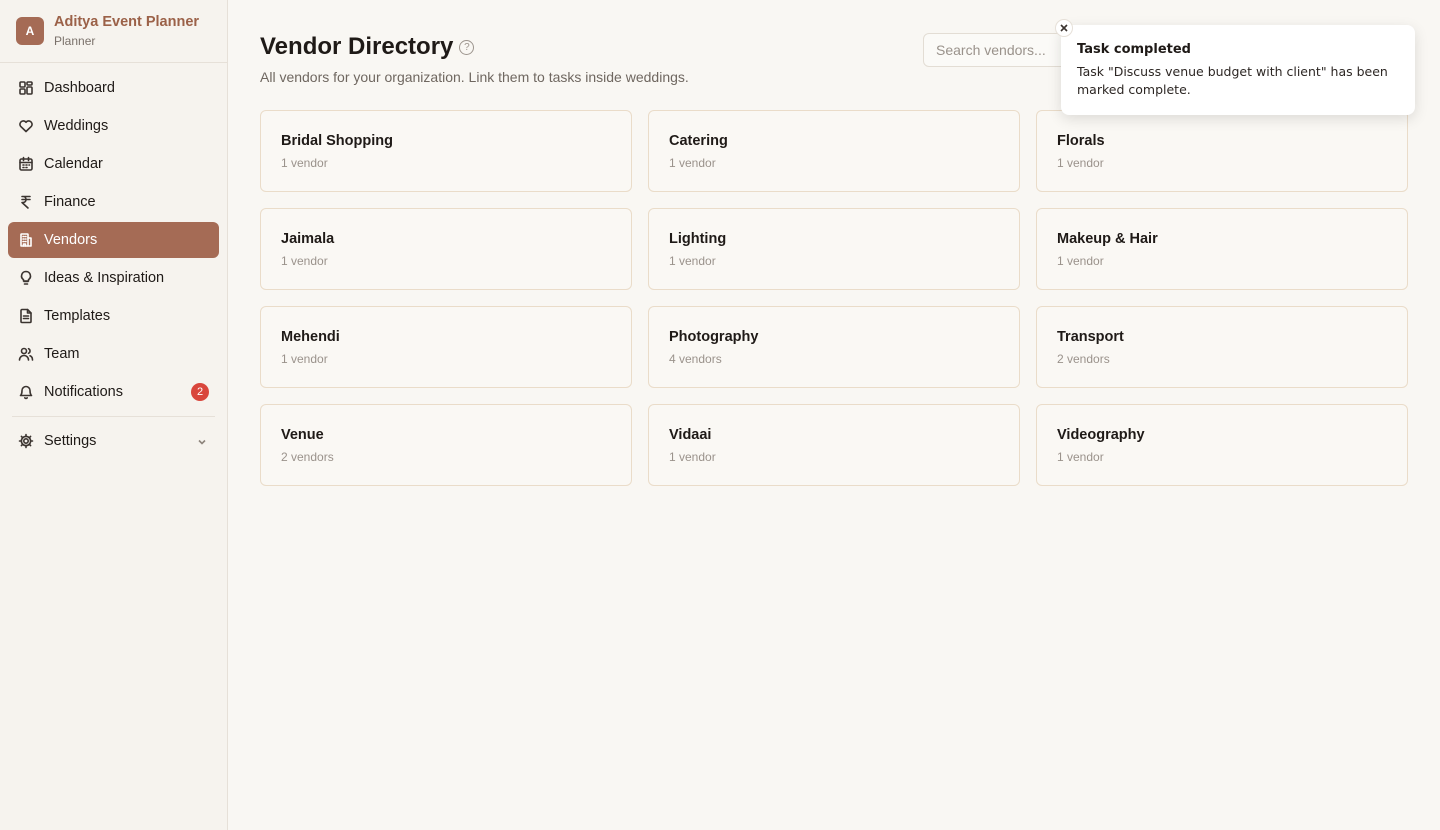 This screenshot has height=830, width=1440. I want to click on category-name: Transport, so click(1090, 337).